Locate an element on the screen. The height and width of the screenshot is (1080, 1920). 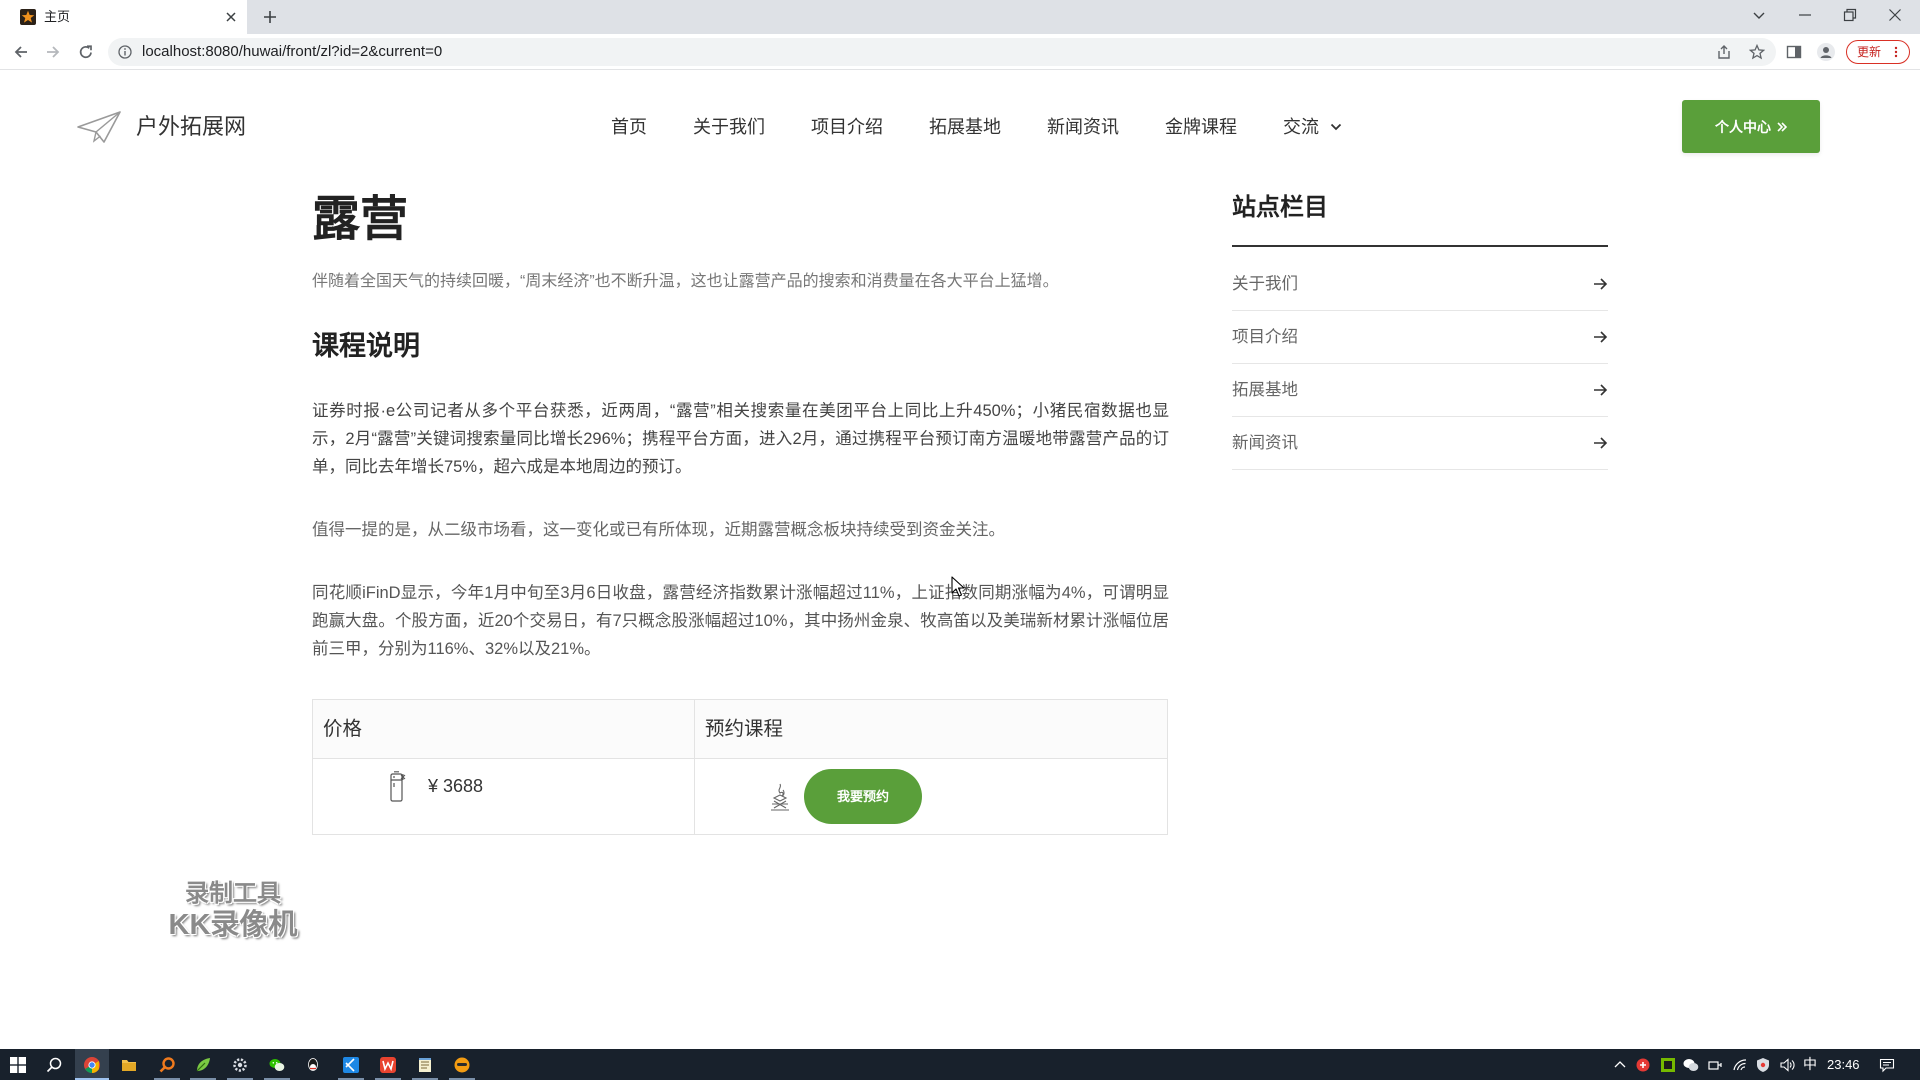
show-hidden-icons-chevron is located at coordinates (1620, 1065).